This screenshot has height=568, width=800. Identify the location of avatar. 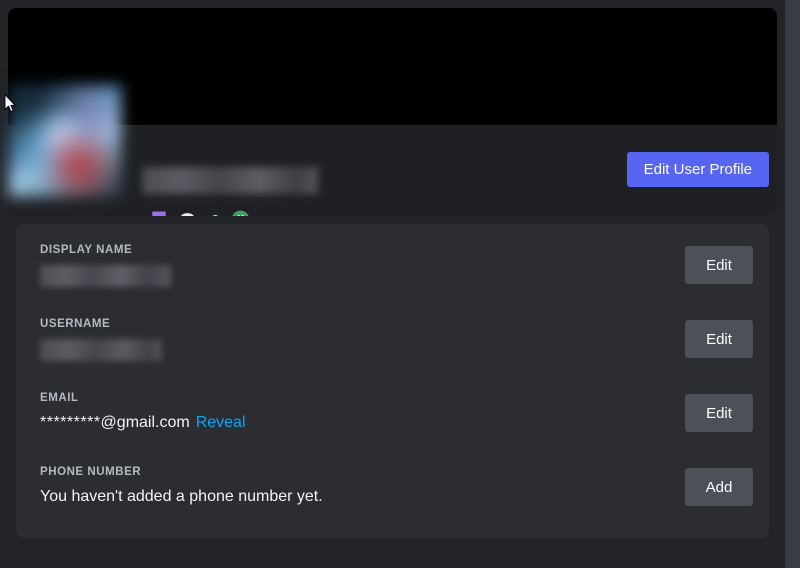
(65, 141).